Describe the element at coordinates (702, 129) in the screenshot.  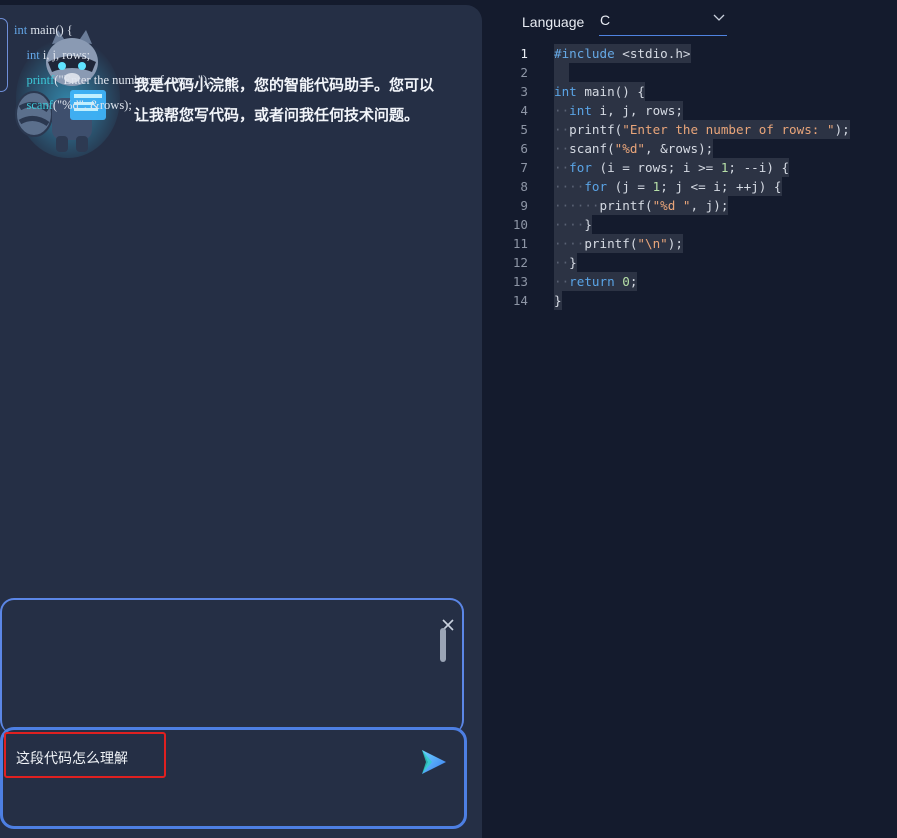
I see `code-text: ··printf("Enter the number of rows: ");` at that location.